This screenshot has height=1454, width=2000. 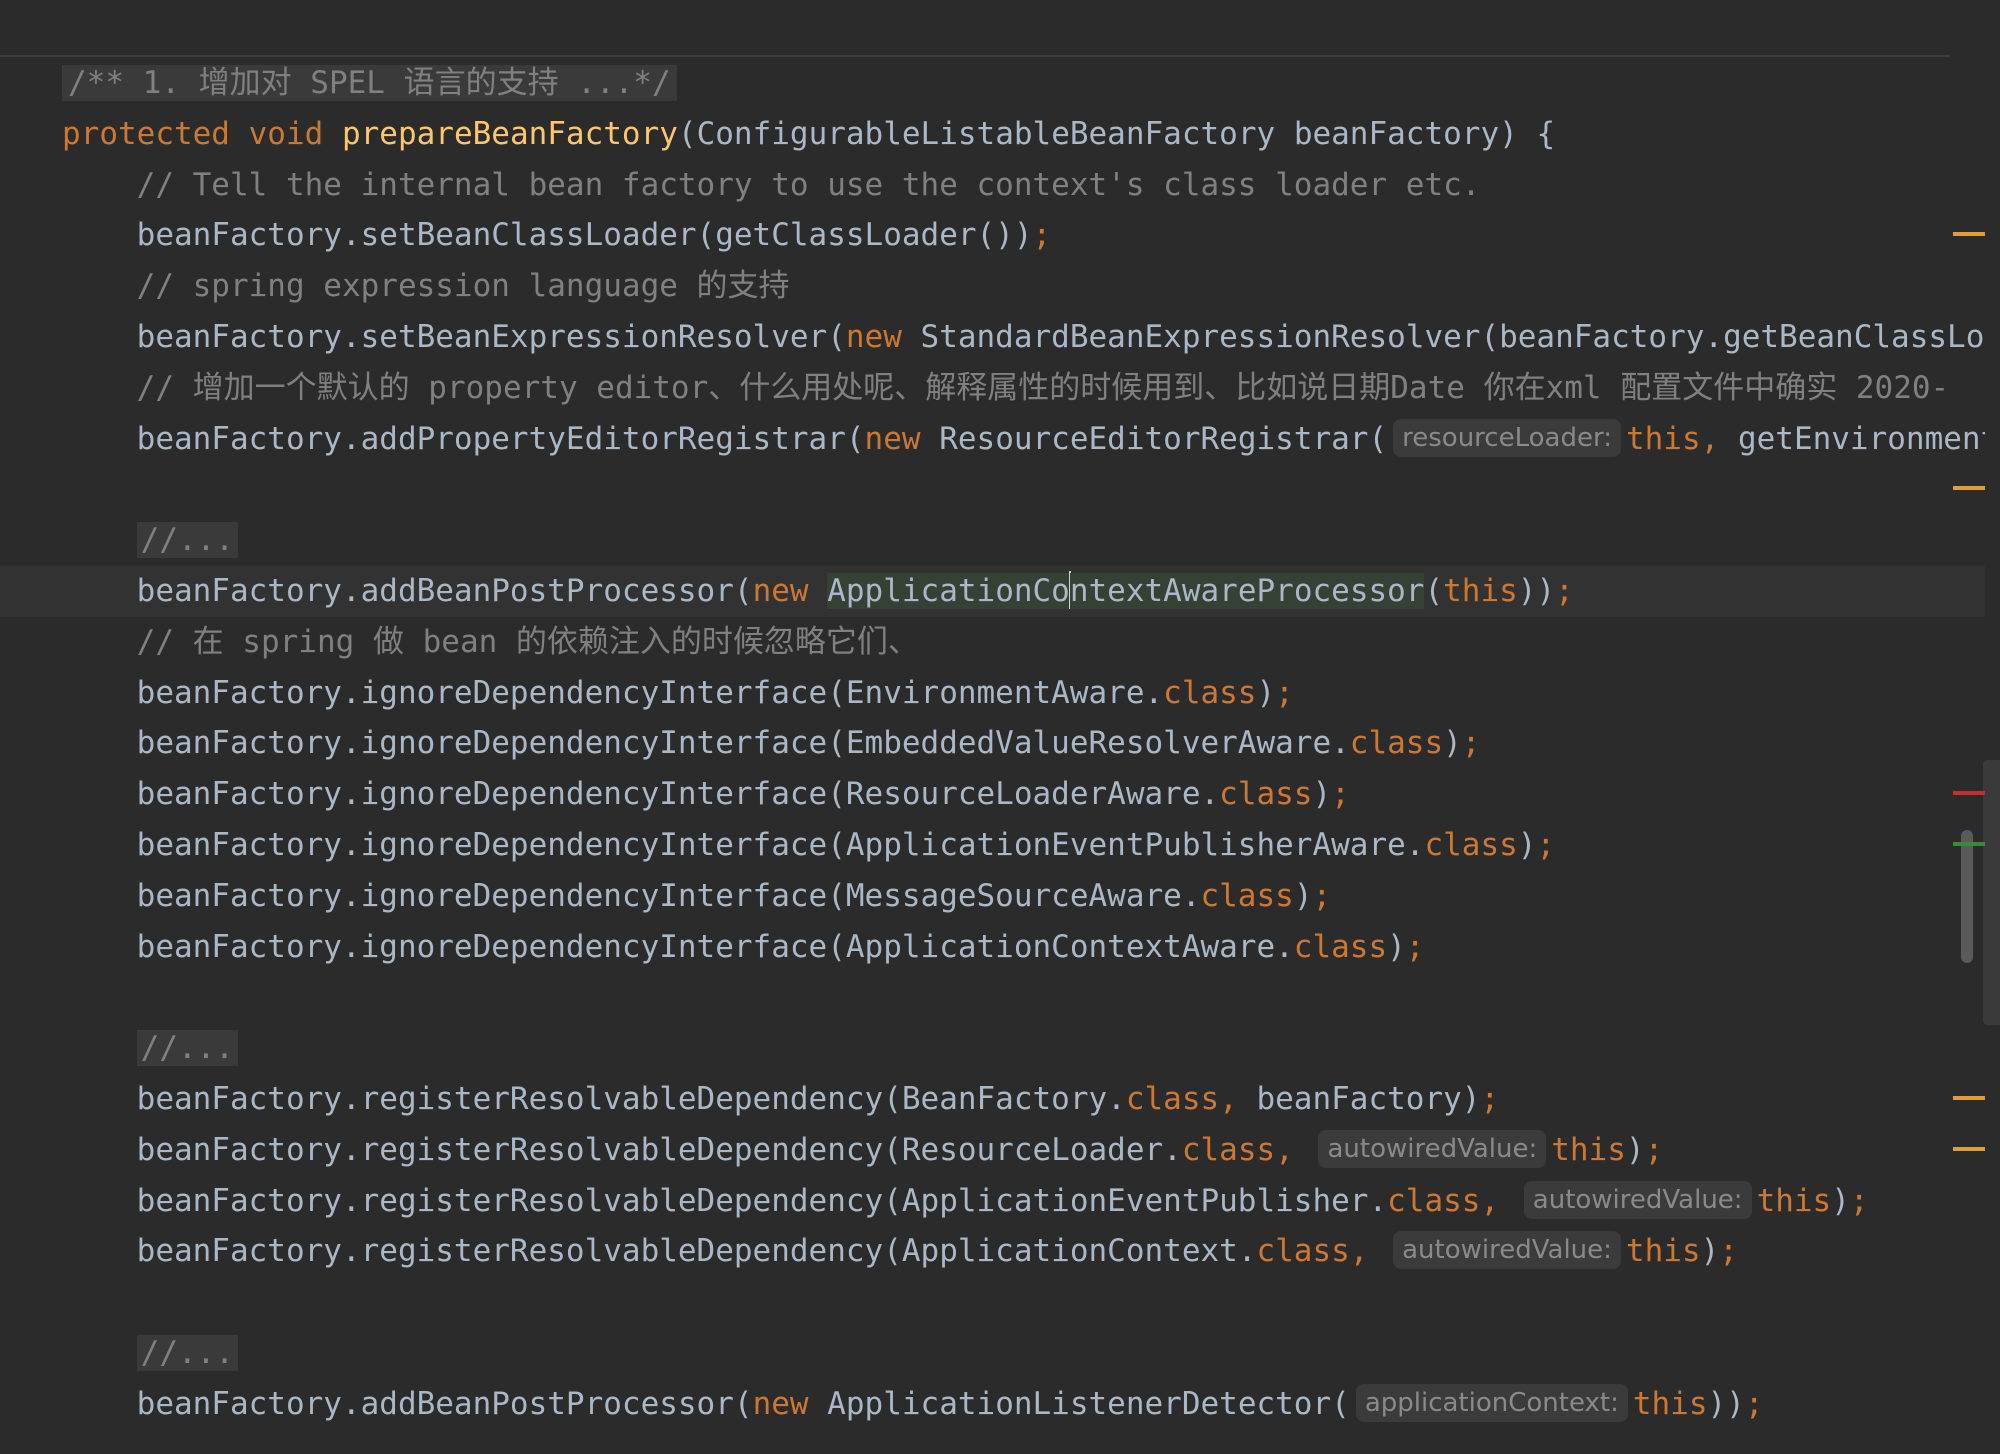 What do you see at coordinates (992, 642) in the screenshot?
I see `code-line: // 在 spring 做 bean 的依赖注入的时候忽略它们、` at bounding box center [992, 642].